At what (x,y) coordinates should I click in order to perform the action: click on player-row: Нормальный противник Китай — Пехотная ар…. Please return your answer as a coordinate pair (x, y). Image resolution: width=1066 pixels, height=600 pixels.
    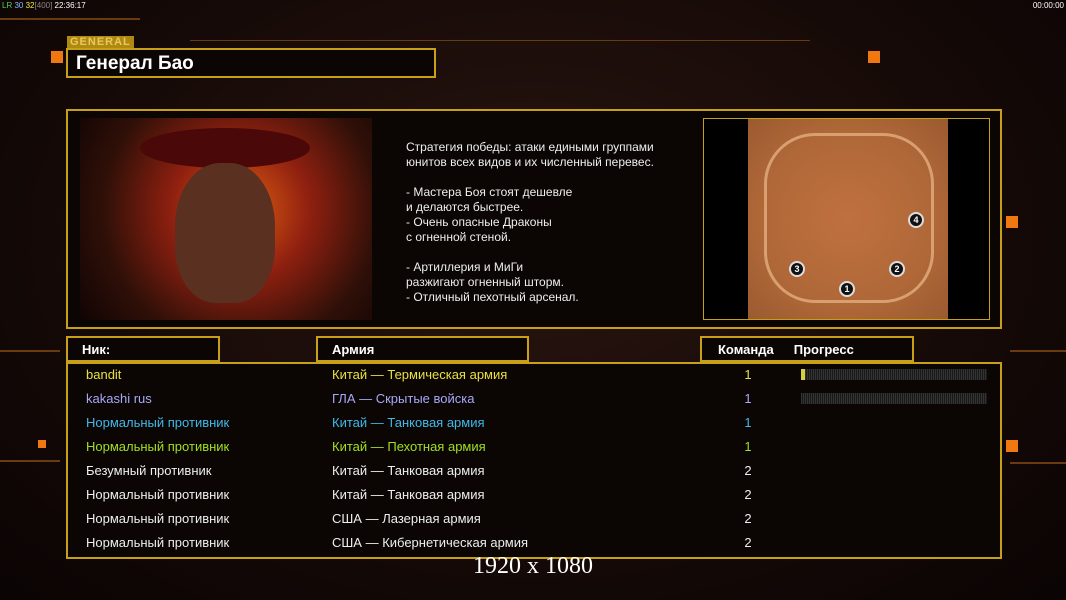
    Looking at the image, I should click on (534, 448).